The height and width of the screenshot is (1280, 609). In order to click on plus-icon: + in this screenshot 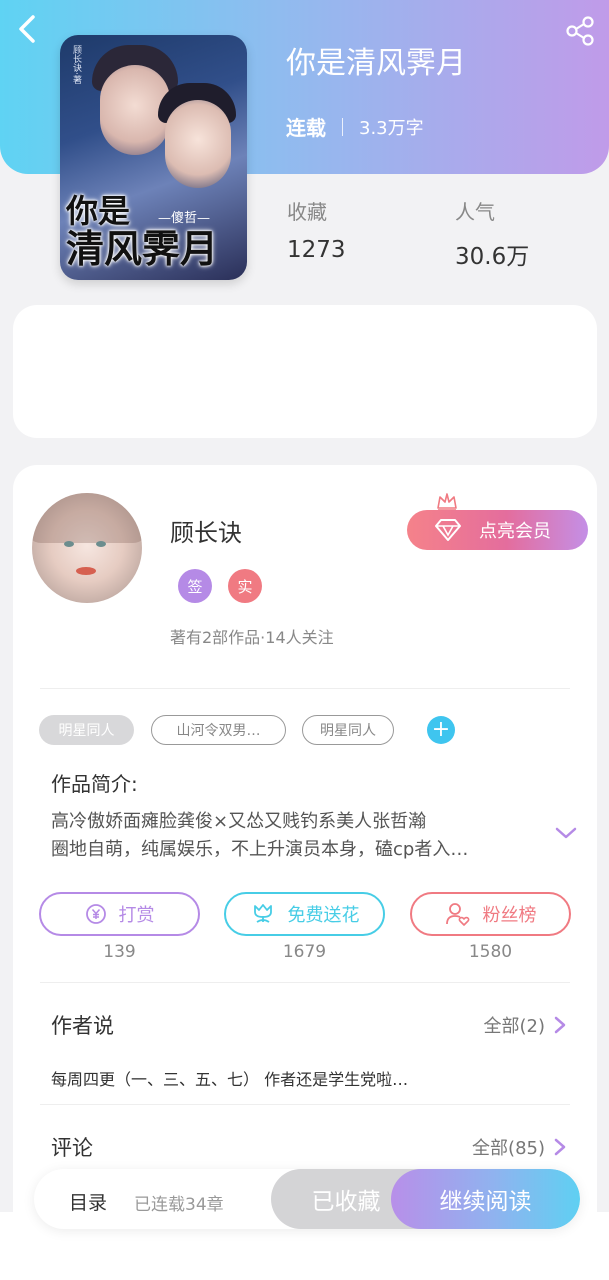, I will do `click(441, 729)`.